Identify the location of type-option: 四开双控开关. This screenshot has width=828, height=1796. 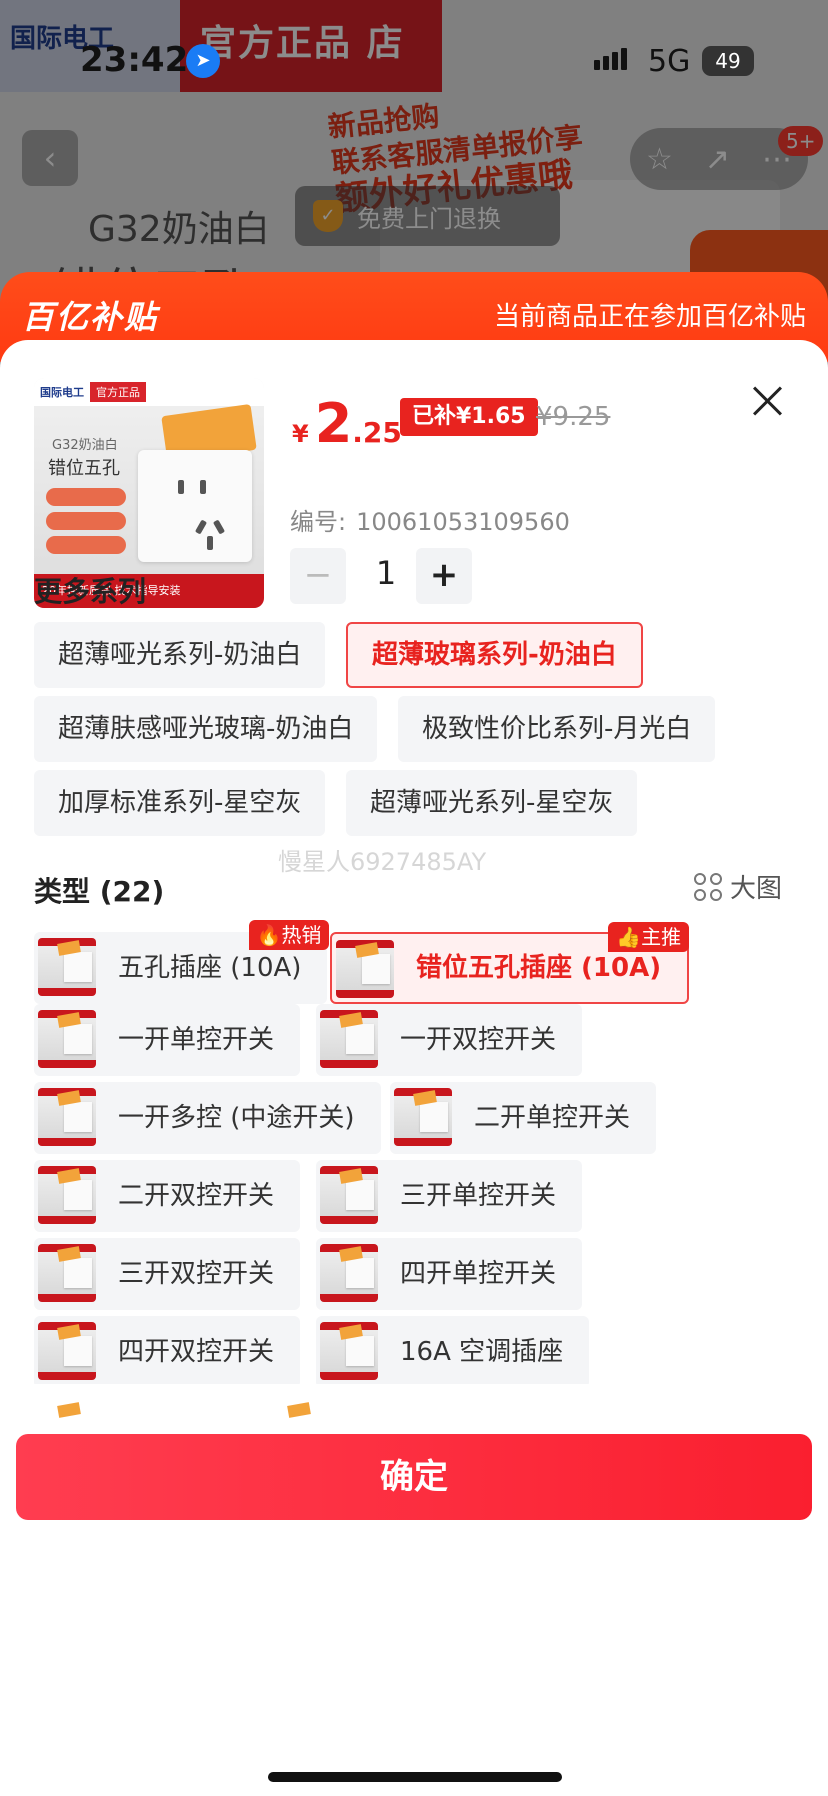
(167, 1352).